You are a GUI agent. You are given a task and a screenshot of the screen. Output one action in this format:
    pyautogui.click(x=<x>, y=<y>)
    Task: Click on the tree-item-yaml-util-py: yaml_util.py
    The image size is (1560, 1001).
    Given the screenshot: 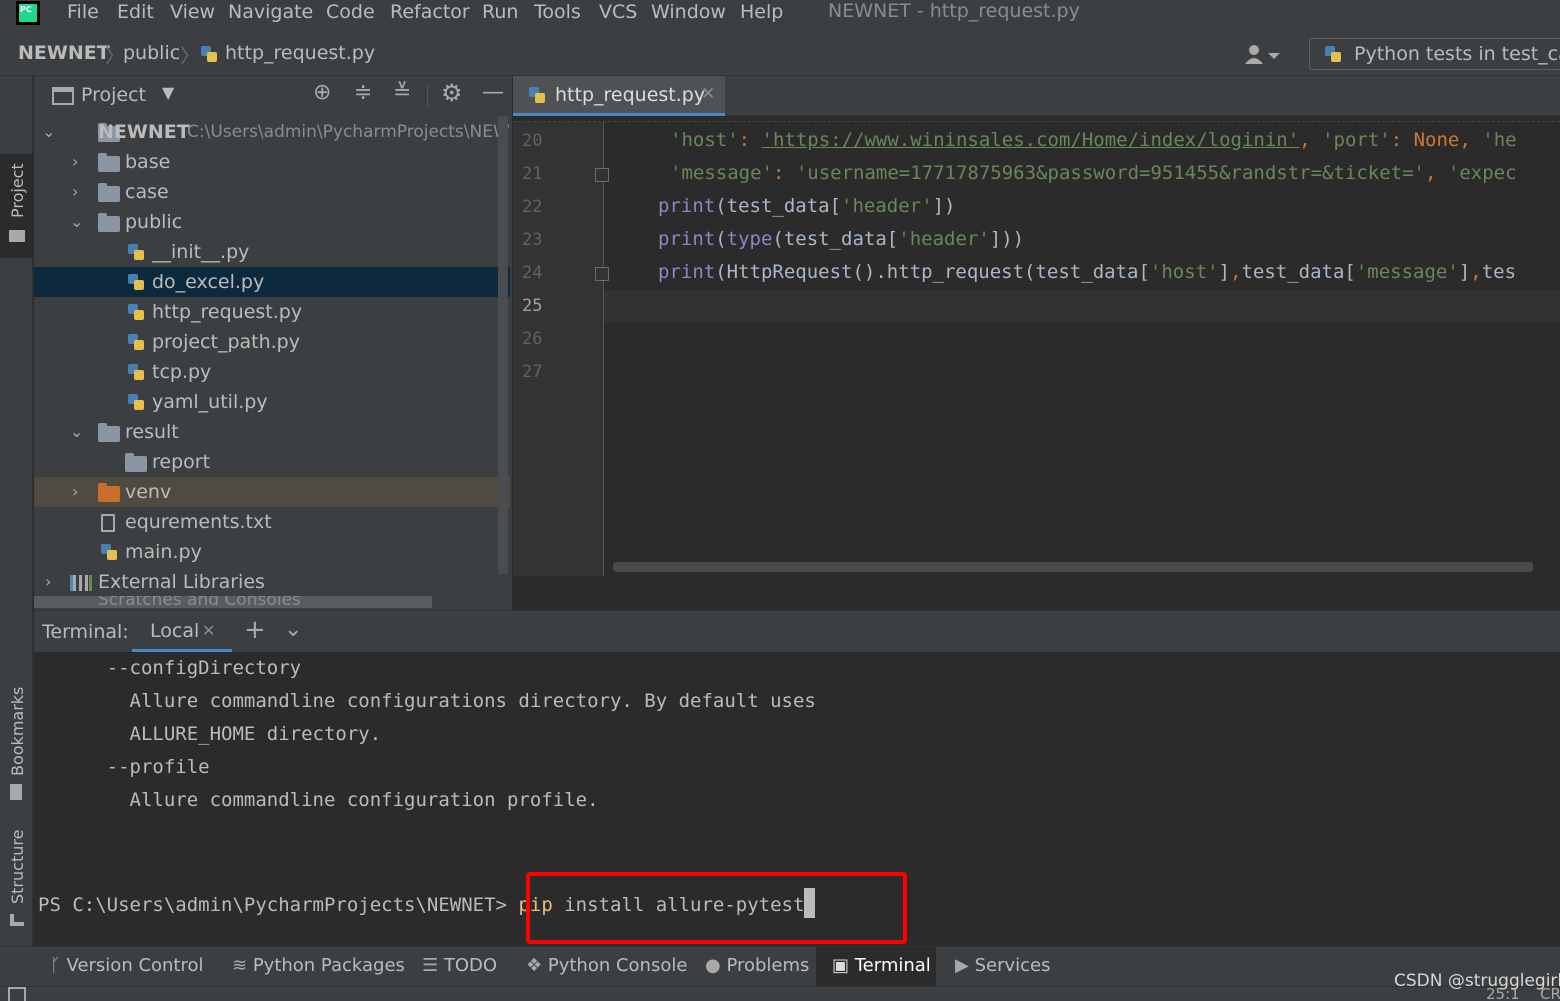 What is the action you would take?
    pyautogui.click(x=272, y=402)
    